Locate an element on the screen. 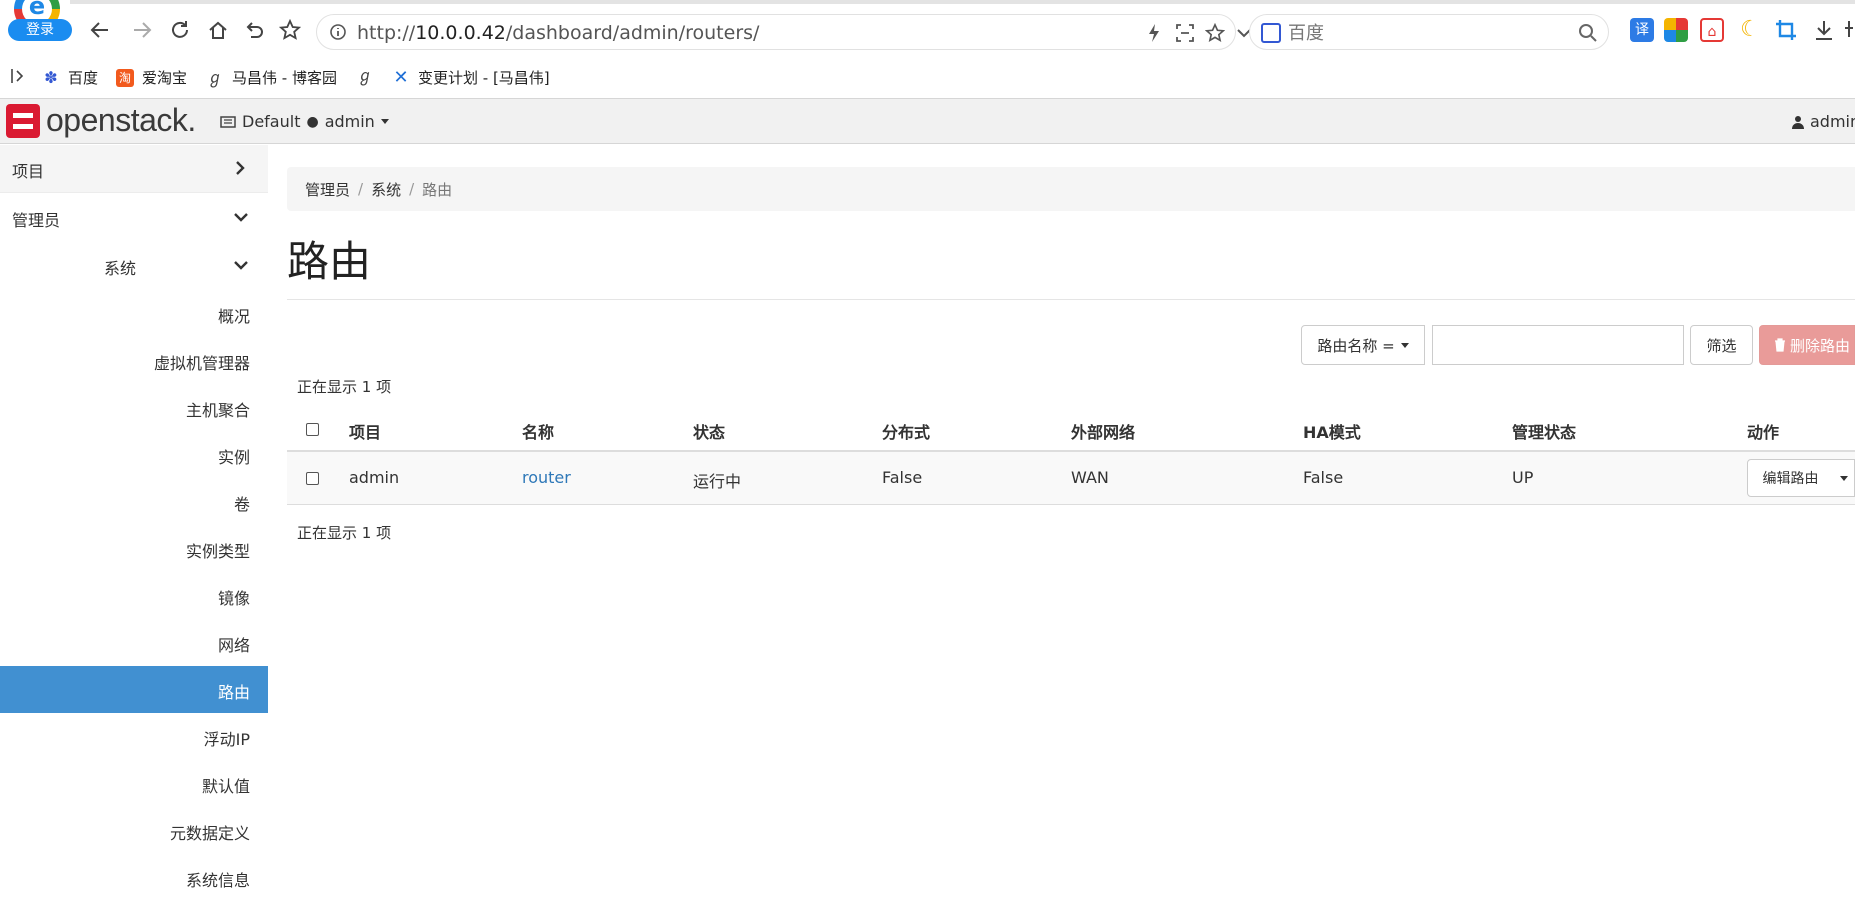 The image size is (1855, 906). domain-name: Default is located at coordinates (271, 121).